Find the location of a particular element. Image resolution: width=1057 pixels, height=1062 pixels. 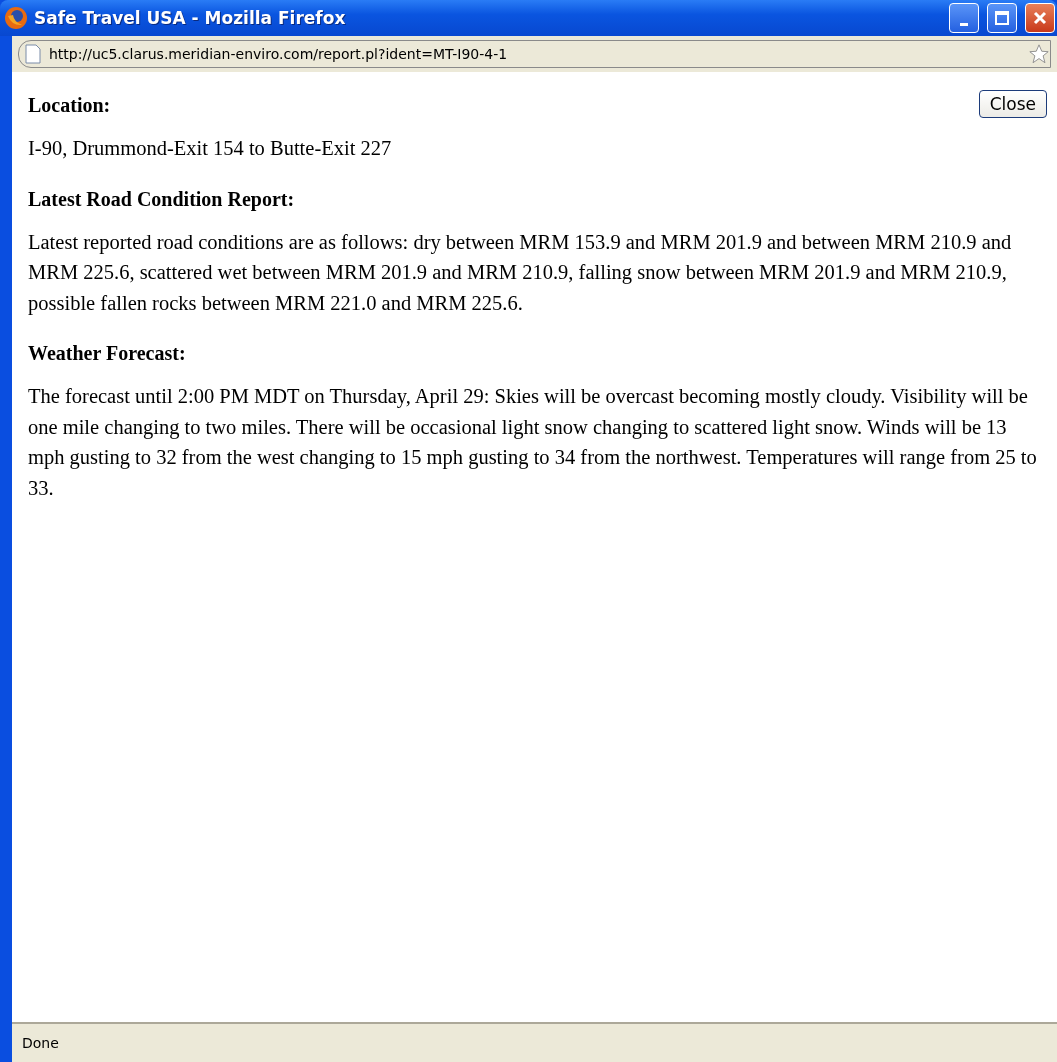

browser-logo-icon is located at coordinates (16, 18).